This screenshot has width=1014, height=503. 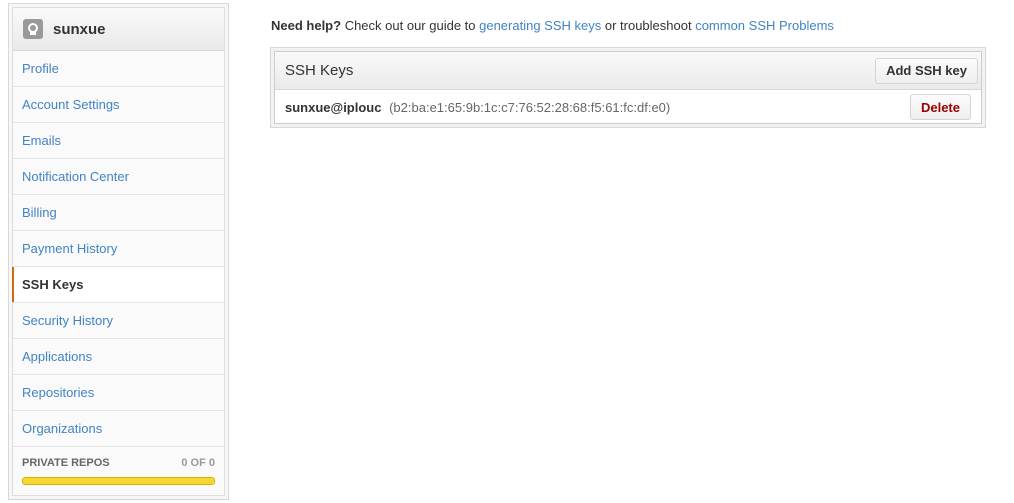 I want to click on octocat-icon, so click(x=33, y=29).